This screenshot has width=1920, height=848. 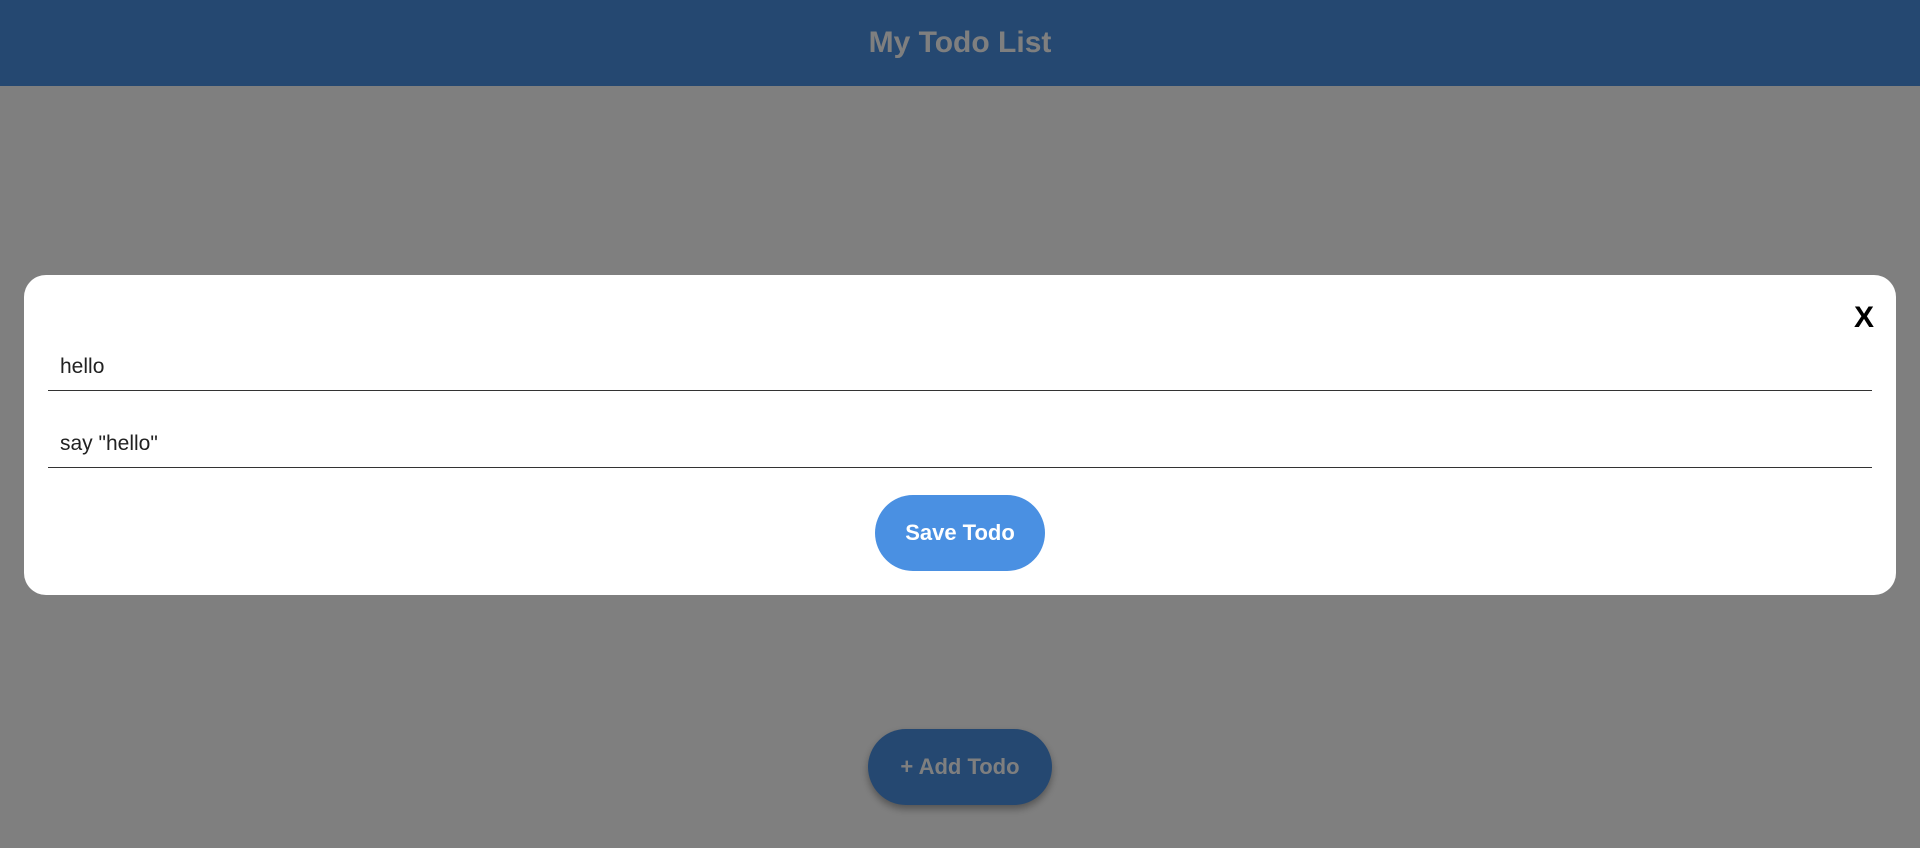 What do you see at coordinates (960, 533) in the screenshot?
I see `save-todo-button: Save Todo` at bounding box center [960, 533].